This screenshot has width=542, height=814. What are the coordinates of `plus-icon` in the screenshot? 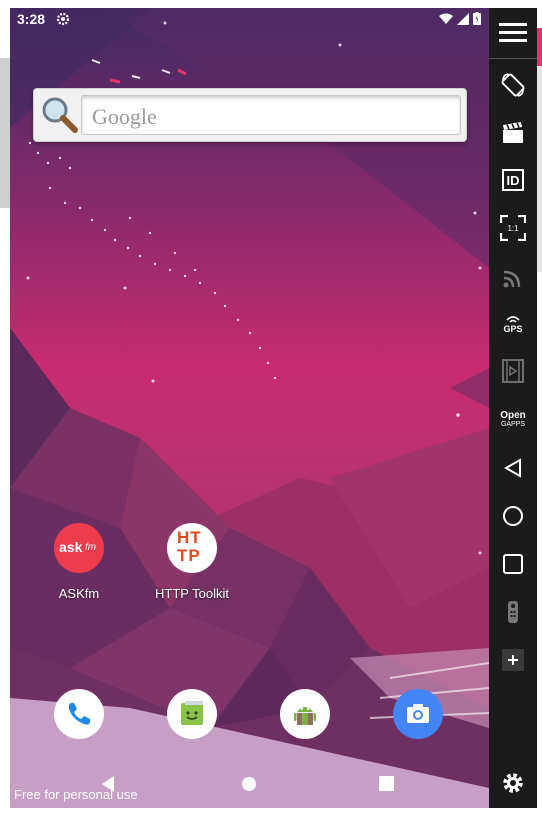 It's located at (513, 660).